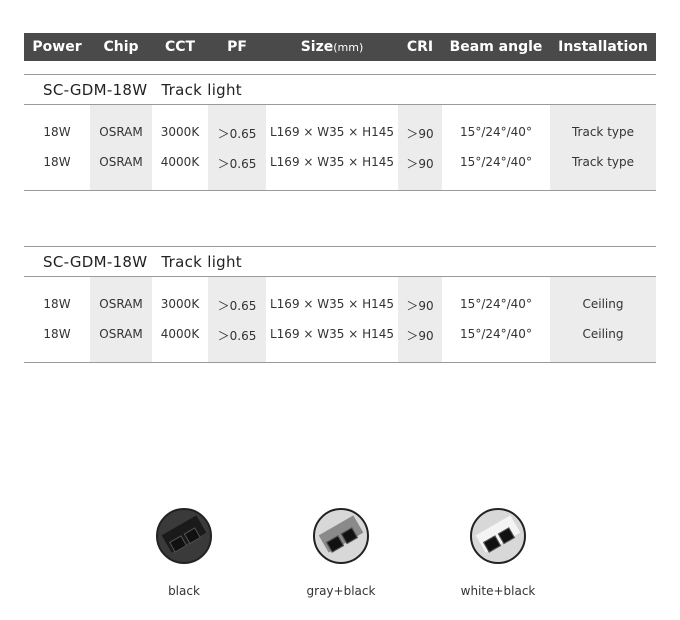 The height and width of the screenshot is (620, 680). What do you see at coordinates (121, 47) in the screenshot?
I see `header-chip: Chip` at bounding box center [121, 47].